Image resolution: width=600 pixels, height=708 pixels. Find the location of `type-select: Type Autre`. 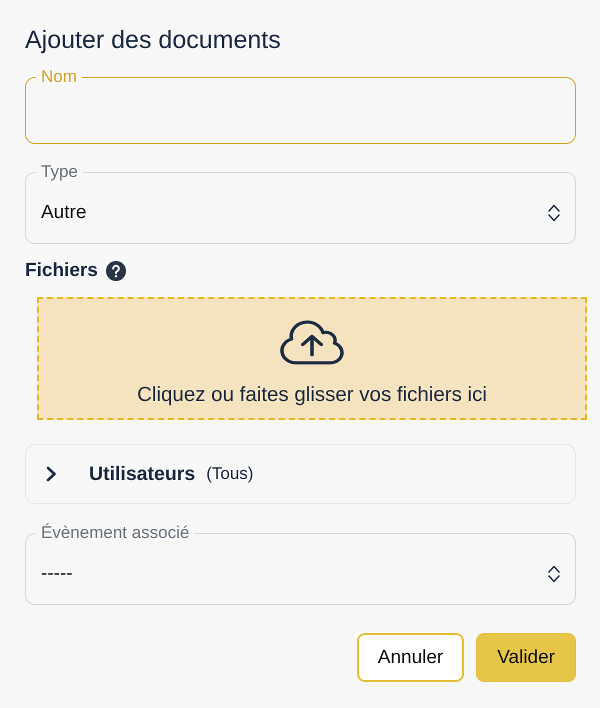

type-select: Type Autre is located at coordinates (300, 203).